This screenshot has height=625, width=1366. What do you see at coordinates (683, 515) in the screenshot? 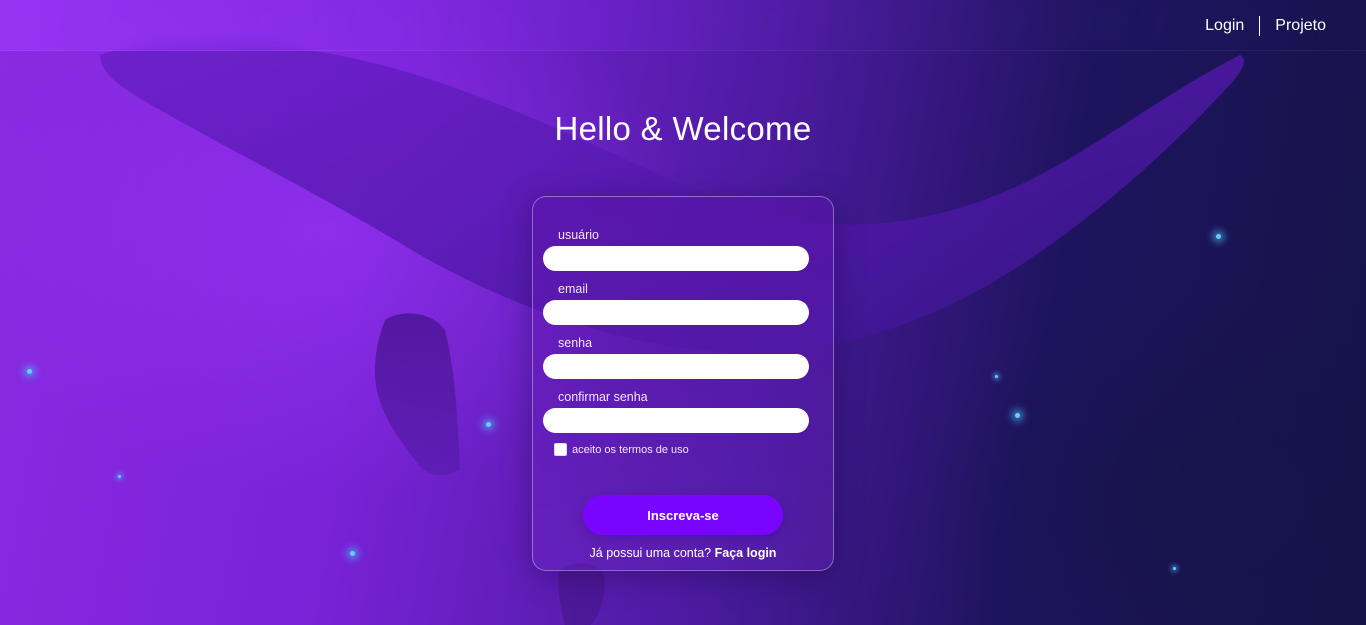
I see `signup-button: Inscreva-se` at bounding box center [683, 515].